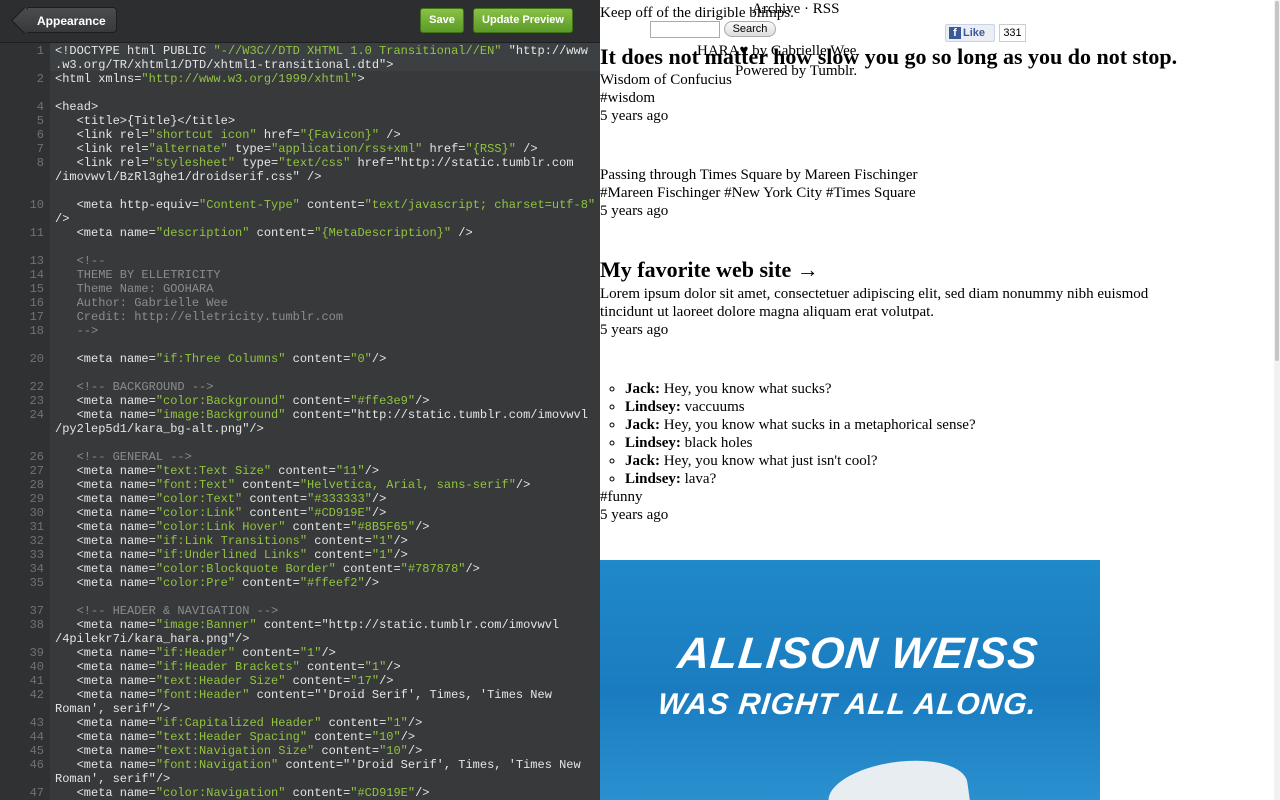  Describe the element at coordinates (36, 513) in the screenshot. I see `line-number: 30` at that location.